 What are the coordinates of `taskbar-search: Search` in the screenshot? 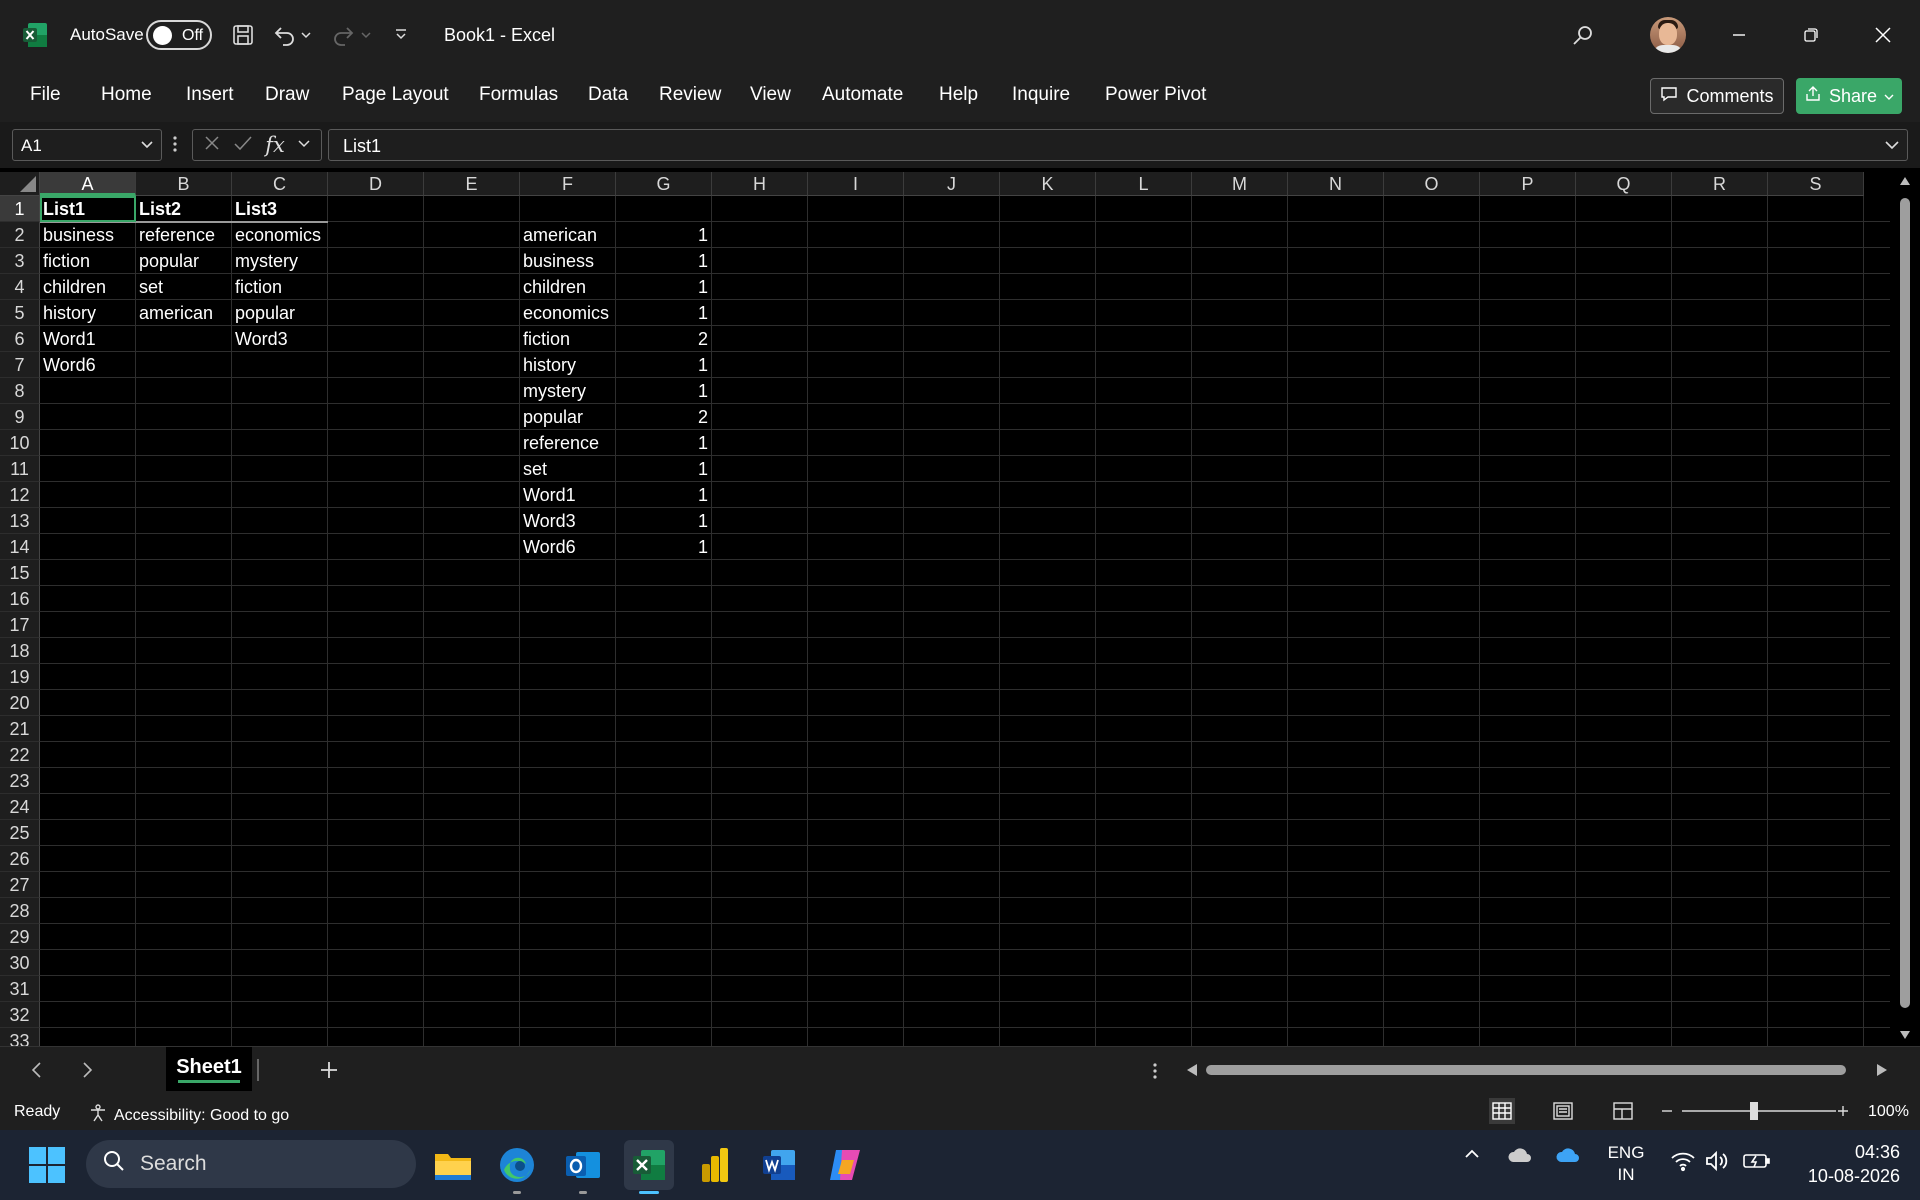 It's located at (251, 1164).